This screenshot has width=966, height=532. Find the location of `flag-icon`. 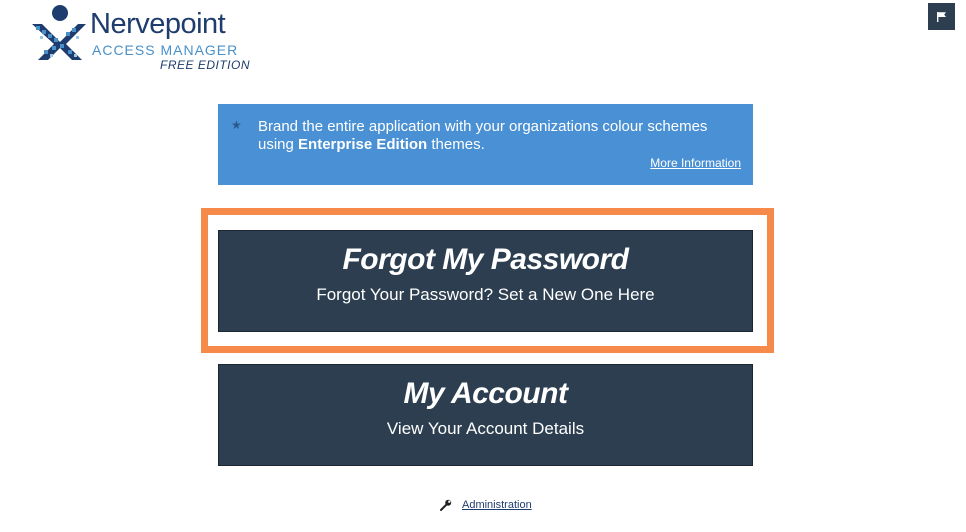

flag-icon is located at coordinates (941, 17).